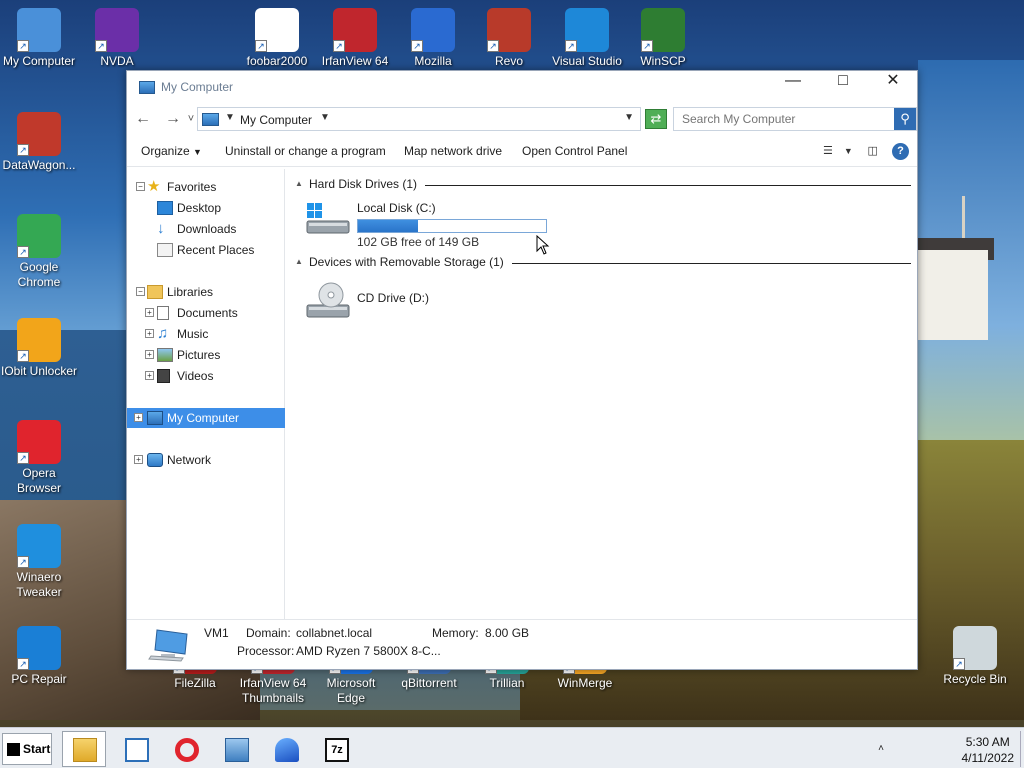 The image size is (1024, 768). I want to click on desktop-icon-google-chrome: ↗ Google Chrome, so click(39, 252).